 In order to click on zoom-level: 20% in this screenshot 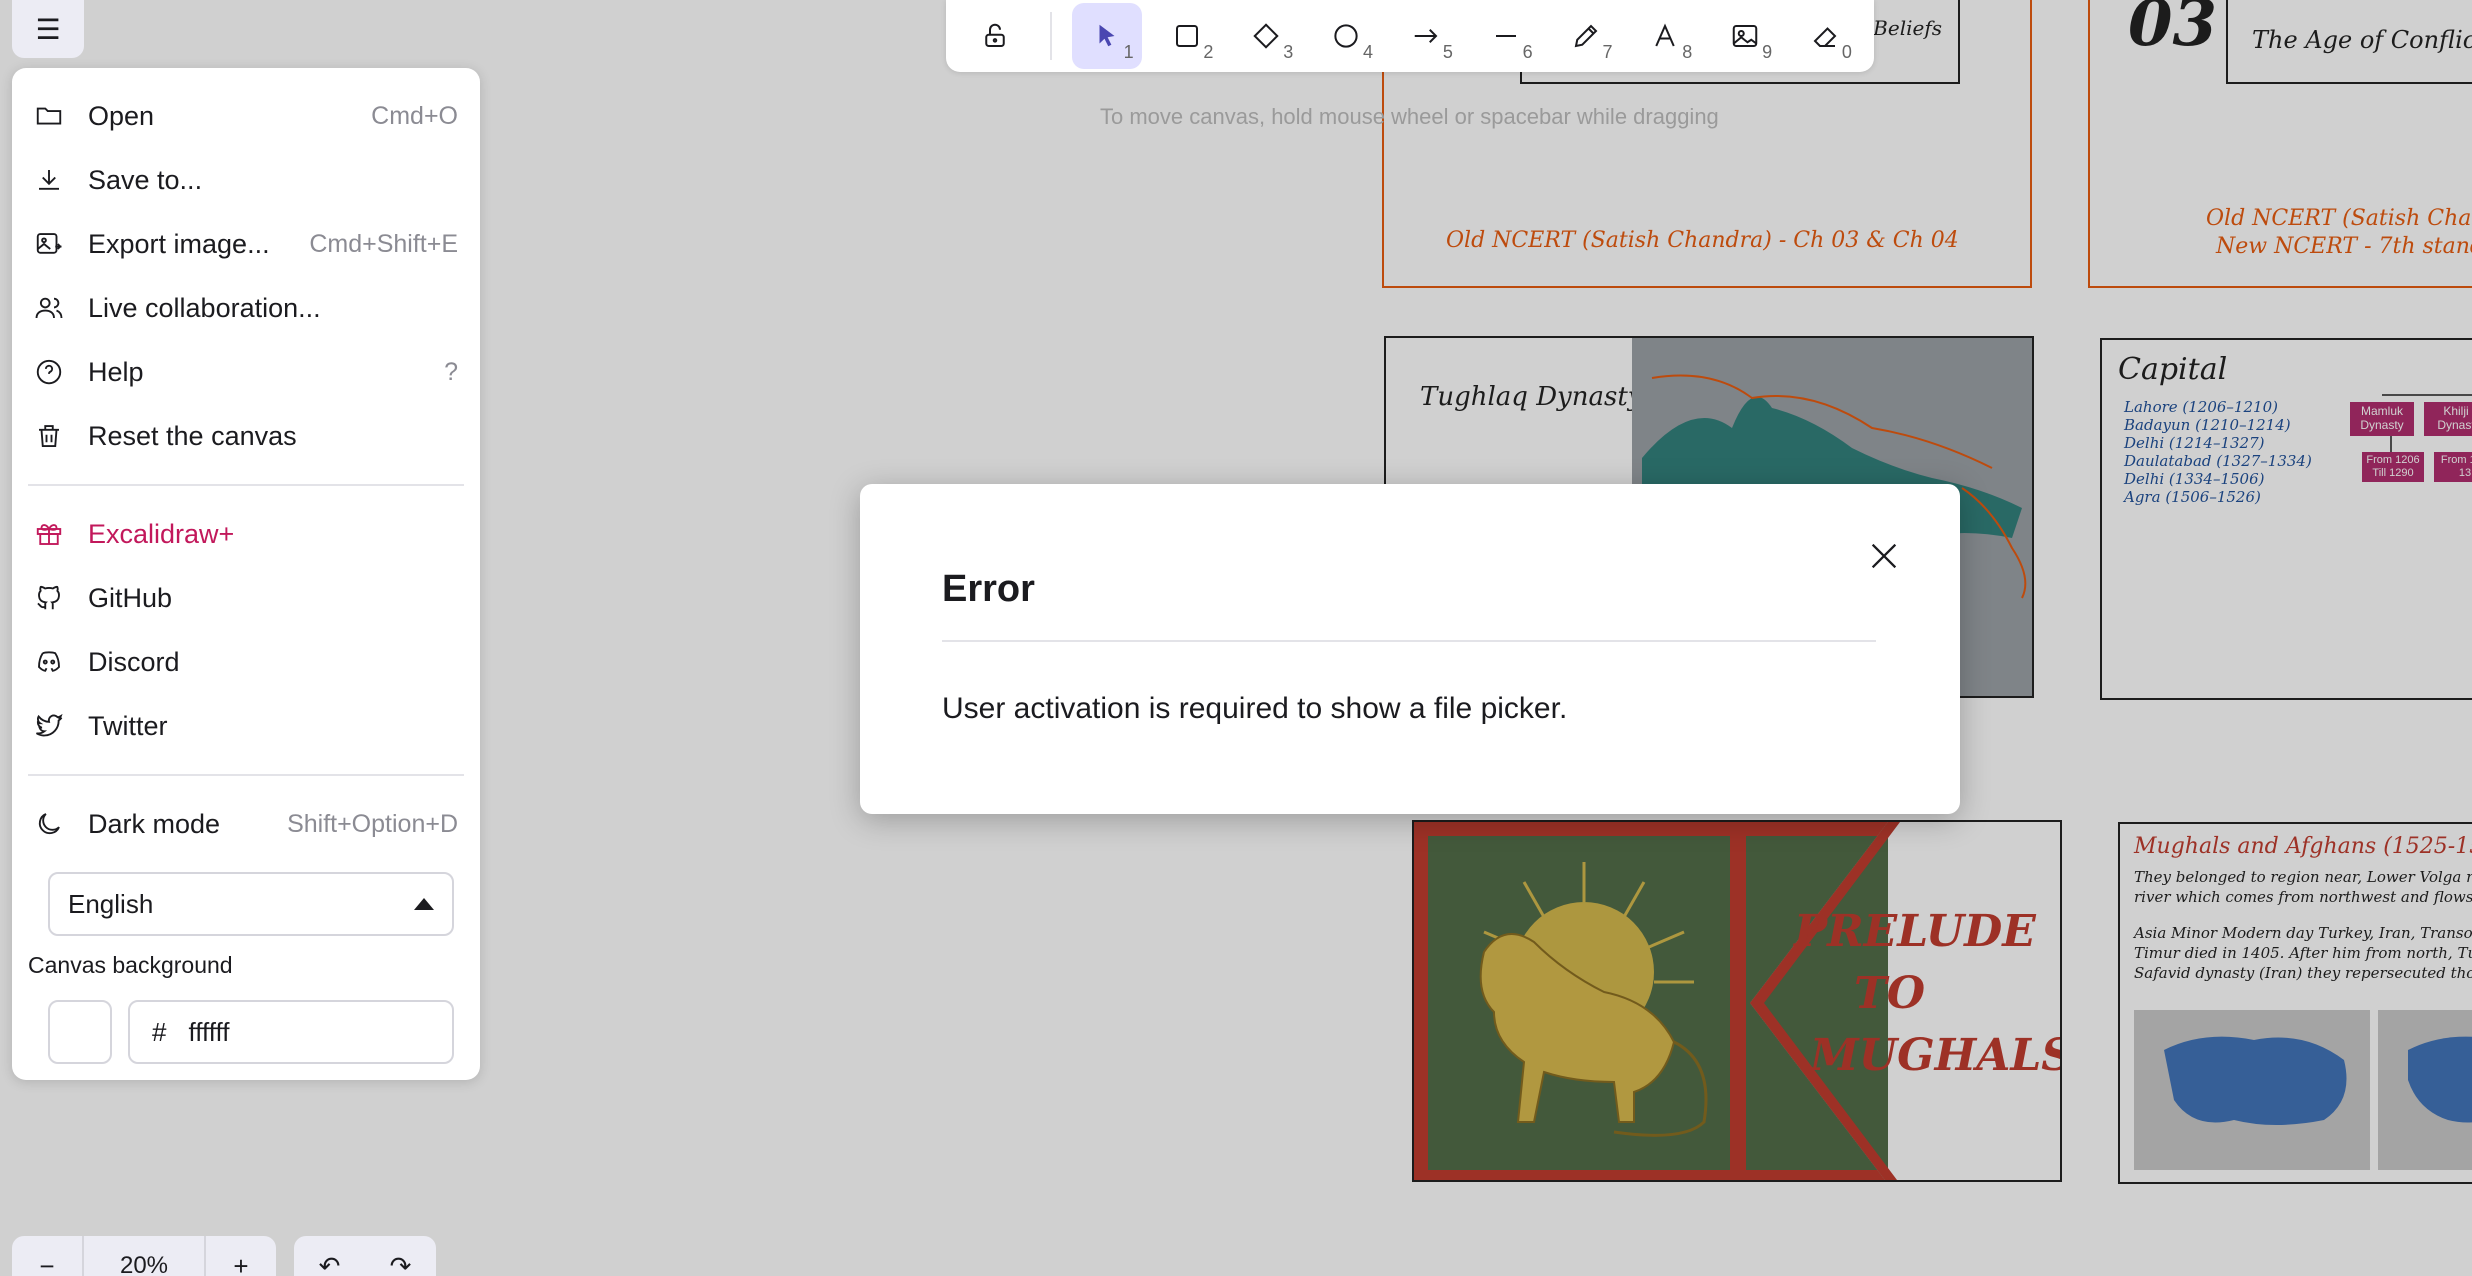, I will do `click(144, 1256)`.